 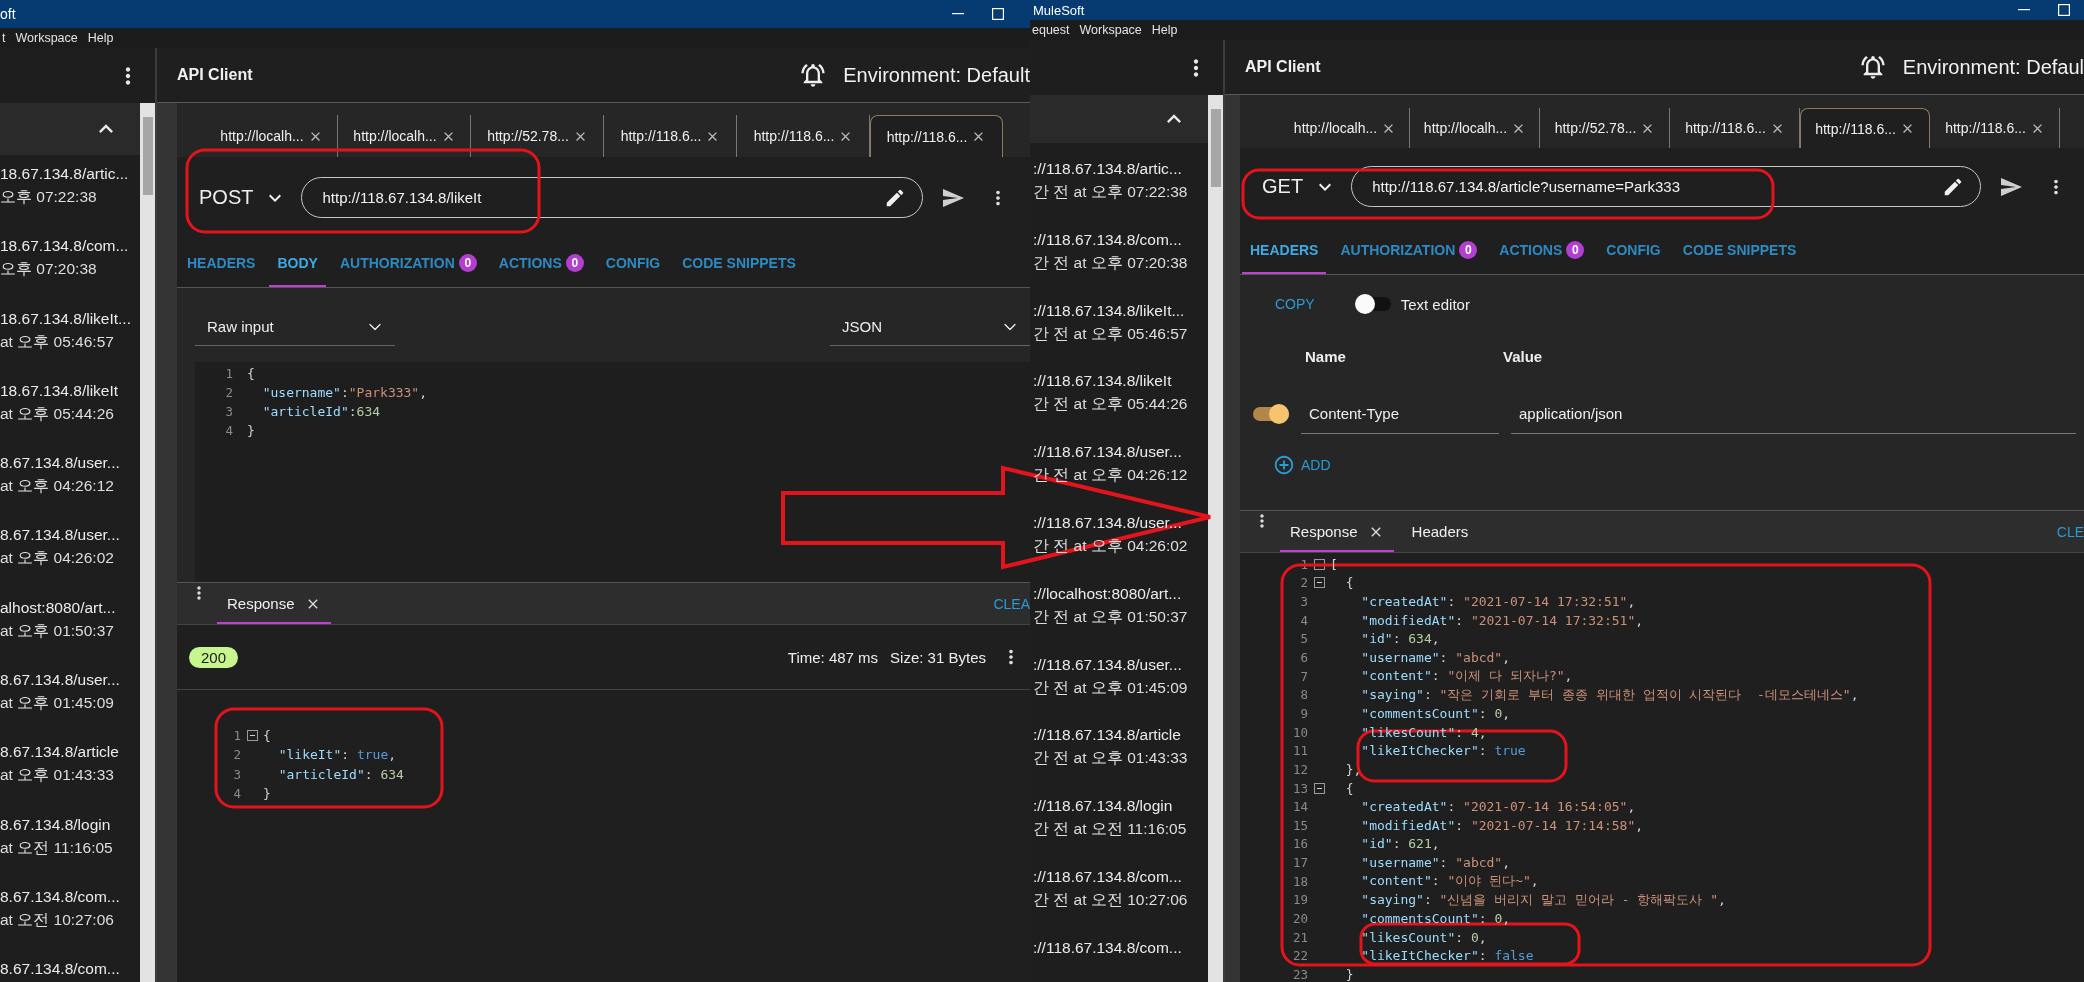 I want to click on line-number: 8, so click(x=1303, y=695).